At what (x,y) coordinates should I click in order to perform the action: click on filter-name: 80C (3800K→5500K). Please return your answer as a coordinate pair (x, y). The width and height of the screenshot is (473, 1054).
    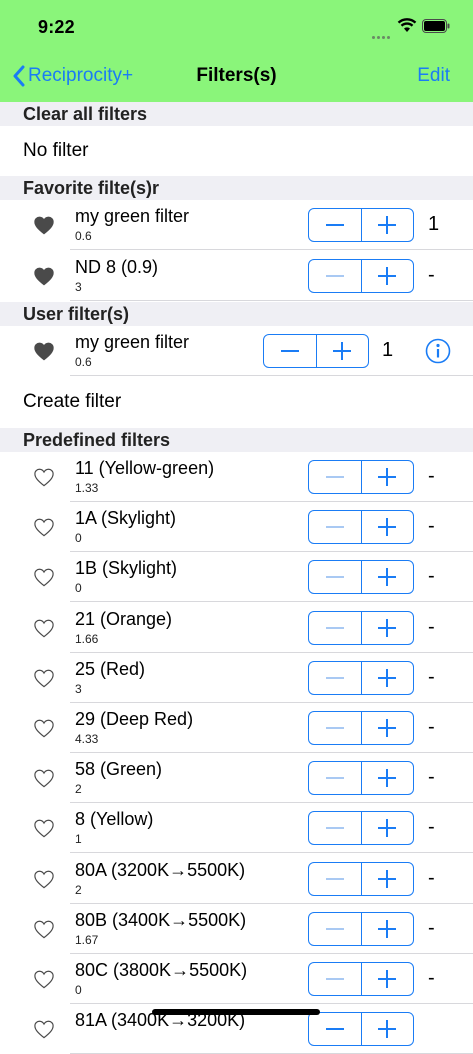
    Looking at the image, I should click on (161, 970).